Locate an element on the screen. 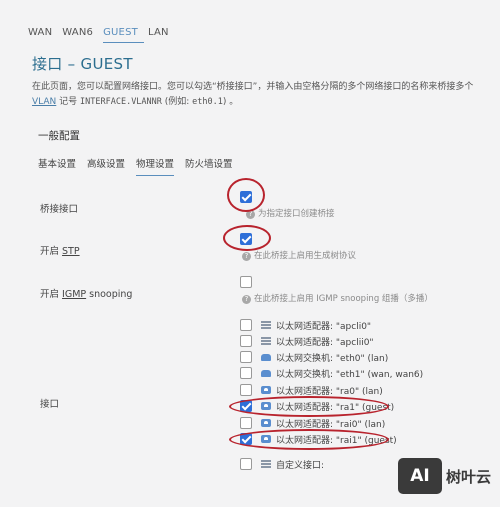  description-text: (例如: is located at coordinates (177, 102).